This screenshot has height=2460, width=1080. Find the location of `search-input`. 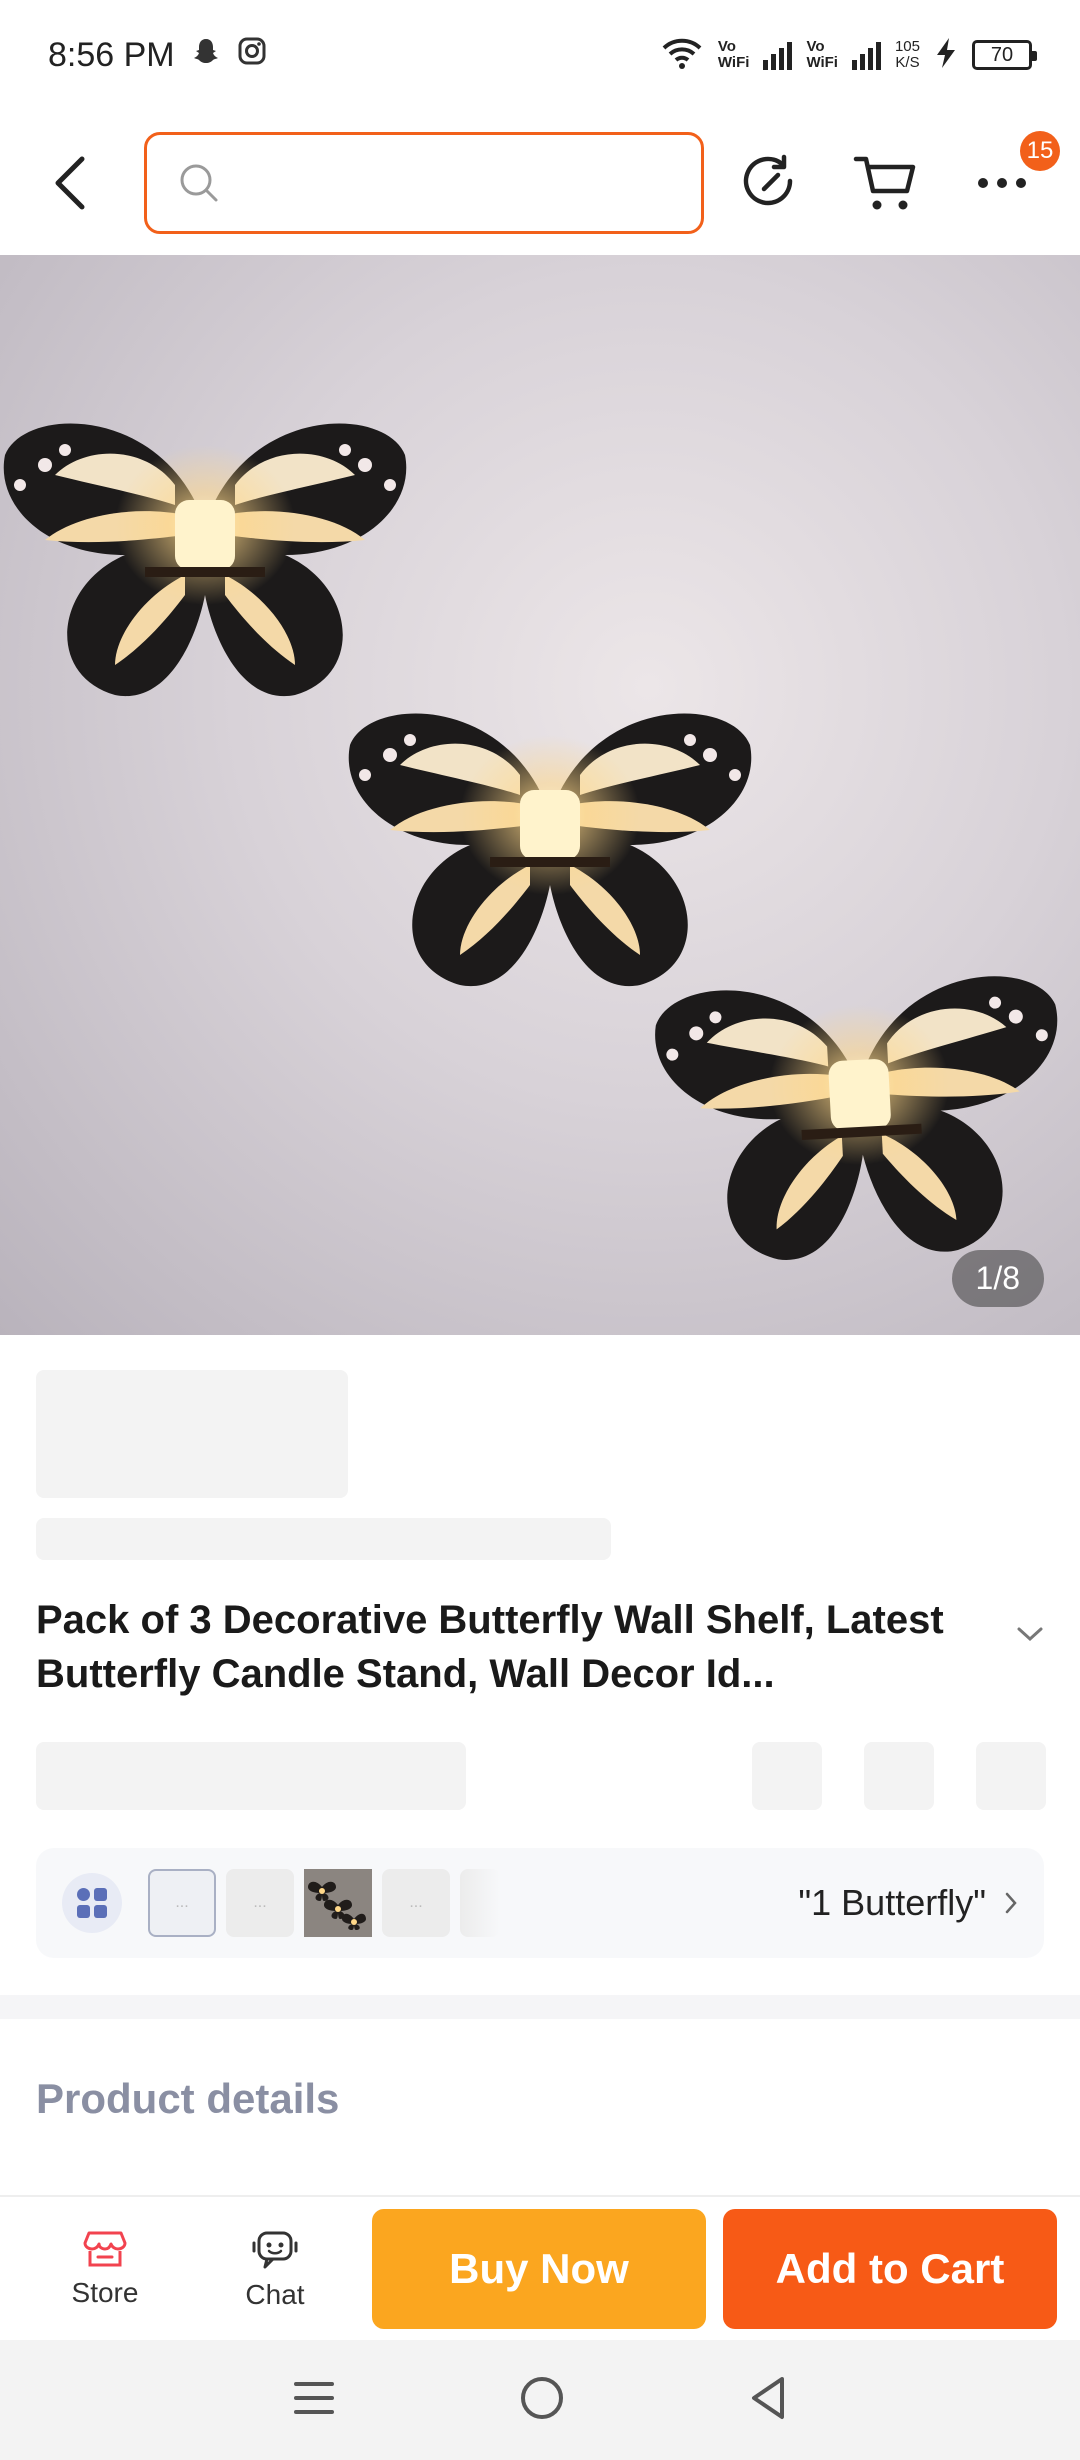

search-input is located at coordinates (455, 182).